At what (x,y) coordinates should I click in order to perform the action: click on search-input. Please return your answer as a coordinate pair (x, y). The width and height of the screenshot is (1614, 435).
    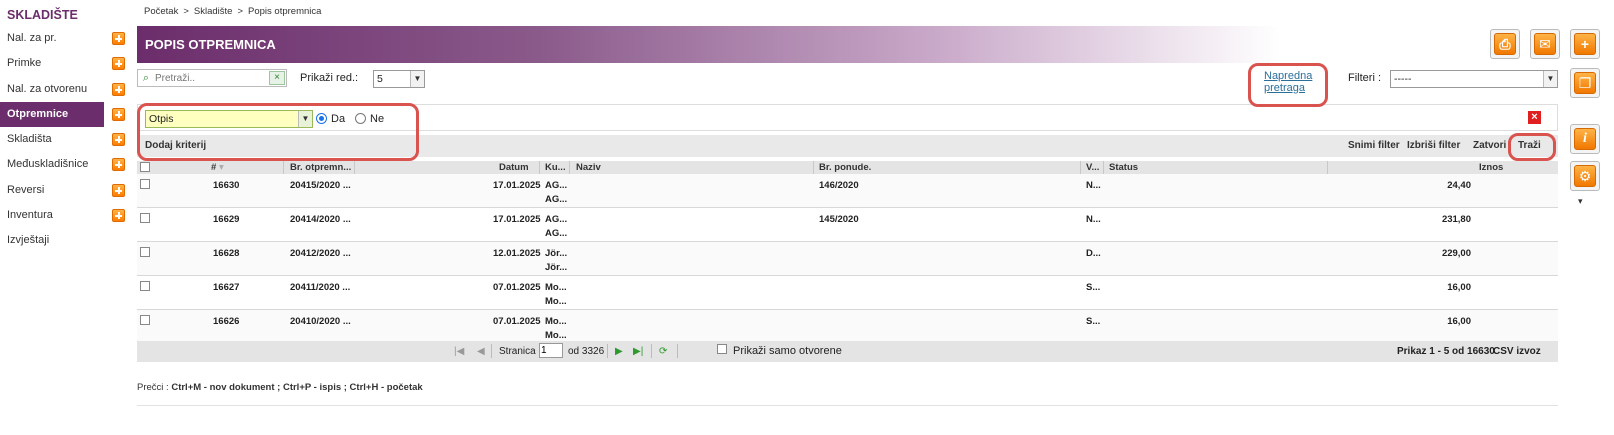
    Looking at the image, I should click on (210, 78).